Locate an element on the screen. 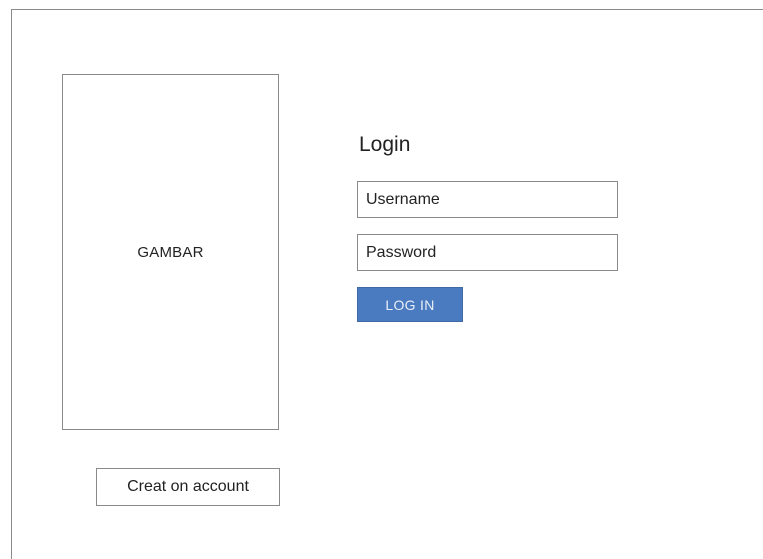  password-input is located at coordinates (487, 252).